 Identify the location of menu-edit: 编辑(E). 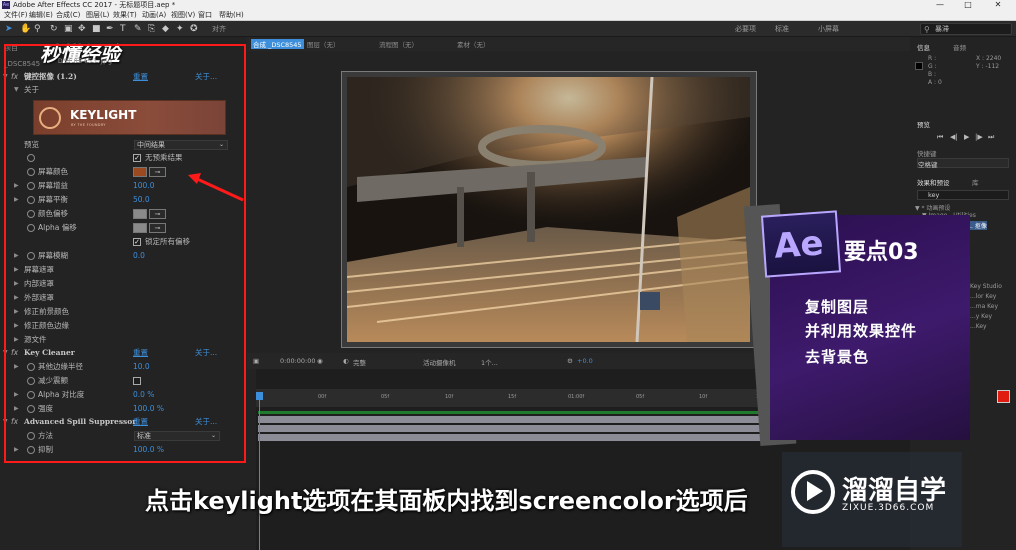
(41, 15).